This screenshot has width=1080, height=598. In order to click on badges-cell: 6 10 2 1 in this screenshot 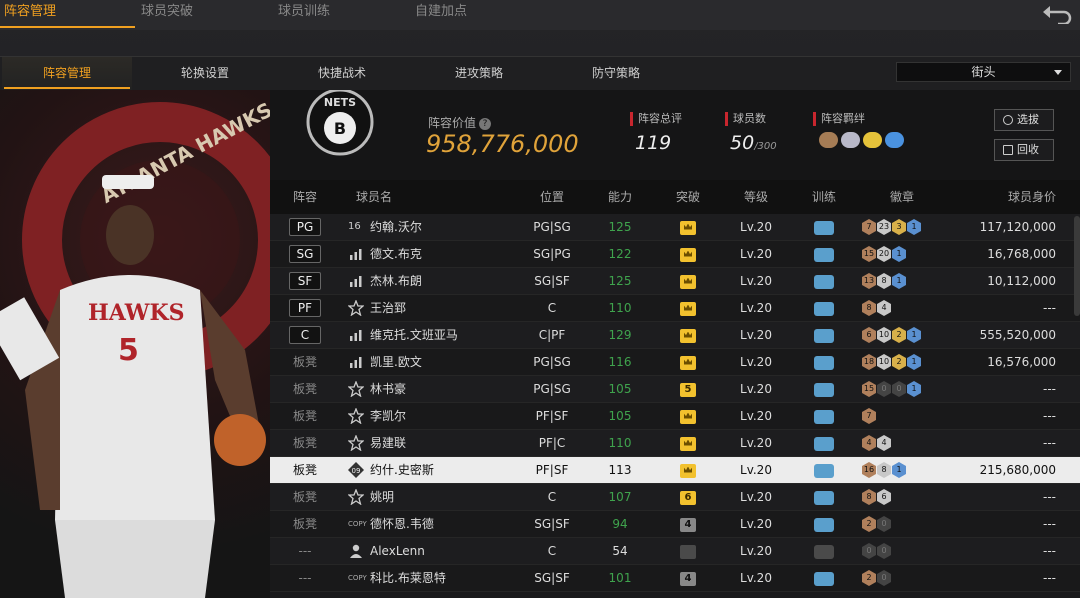, I will do `click(902, 335)`.